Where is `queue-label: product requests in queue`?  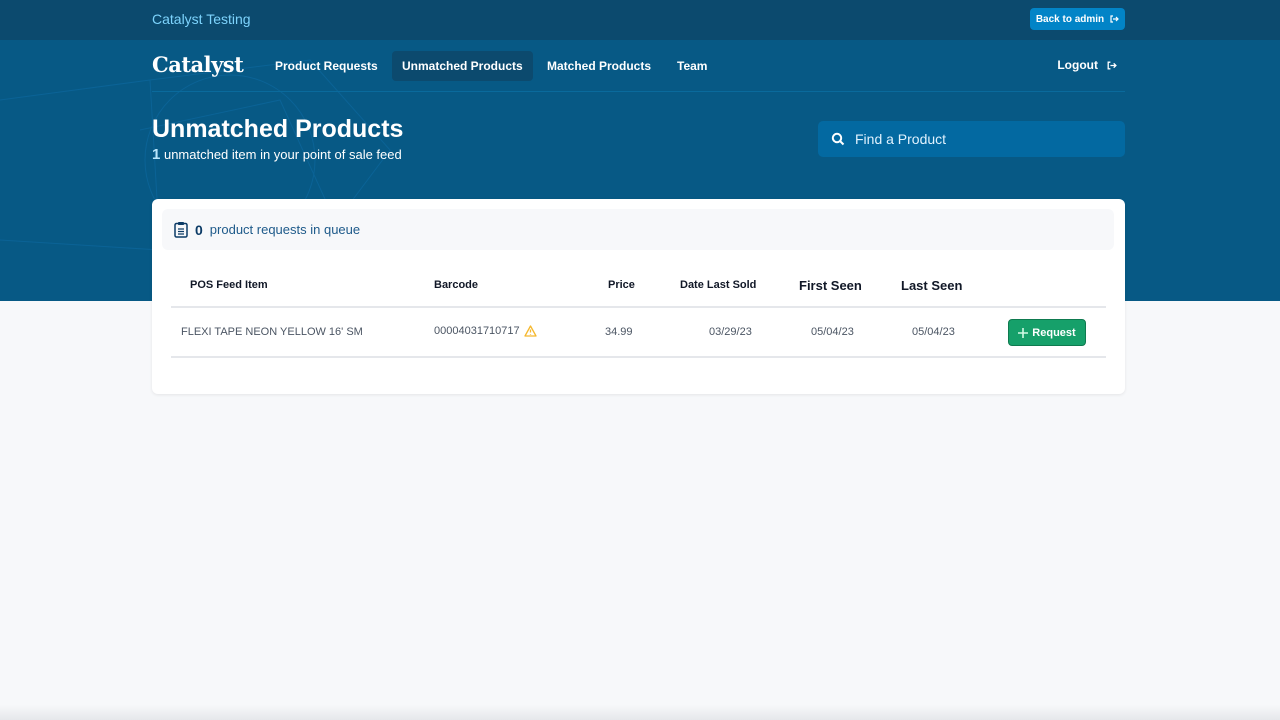 queue-label: product requests in queue is located at coordinates (285, 229).